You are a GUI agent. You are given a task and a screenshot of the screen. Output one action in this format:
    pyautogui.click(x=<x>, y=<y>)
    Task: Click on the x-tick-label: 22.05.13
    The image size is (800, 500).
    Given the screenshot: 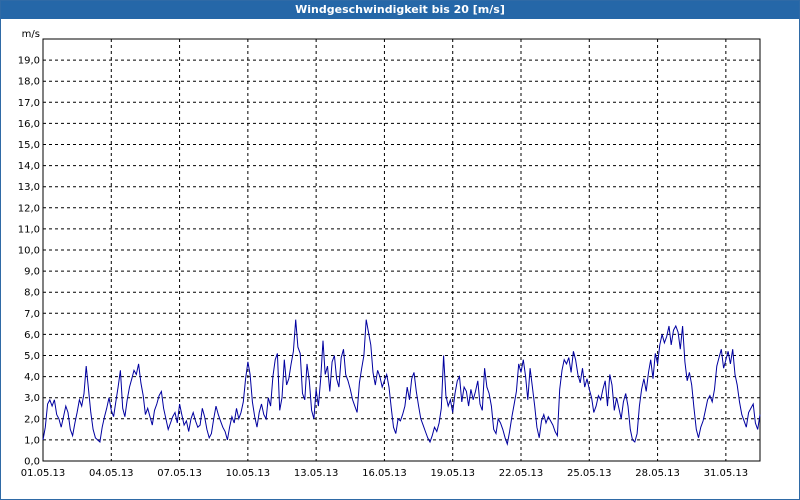 What is the action you would take?
    pyautogui.click(x=521, y=473)
    